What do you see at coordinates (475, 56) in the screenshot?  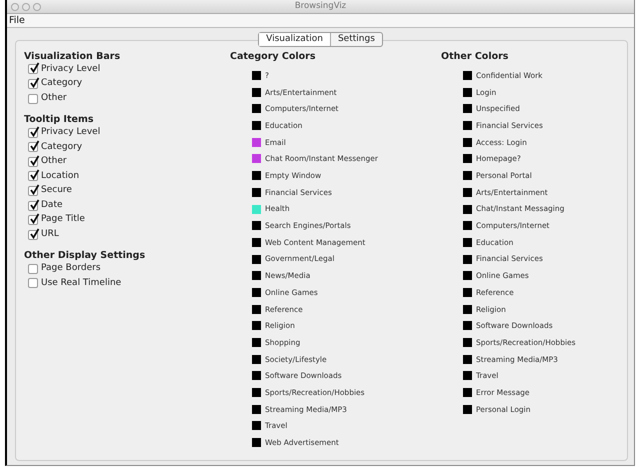 I see `section-heading: Other Colors` at bounding box center [475, 56].